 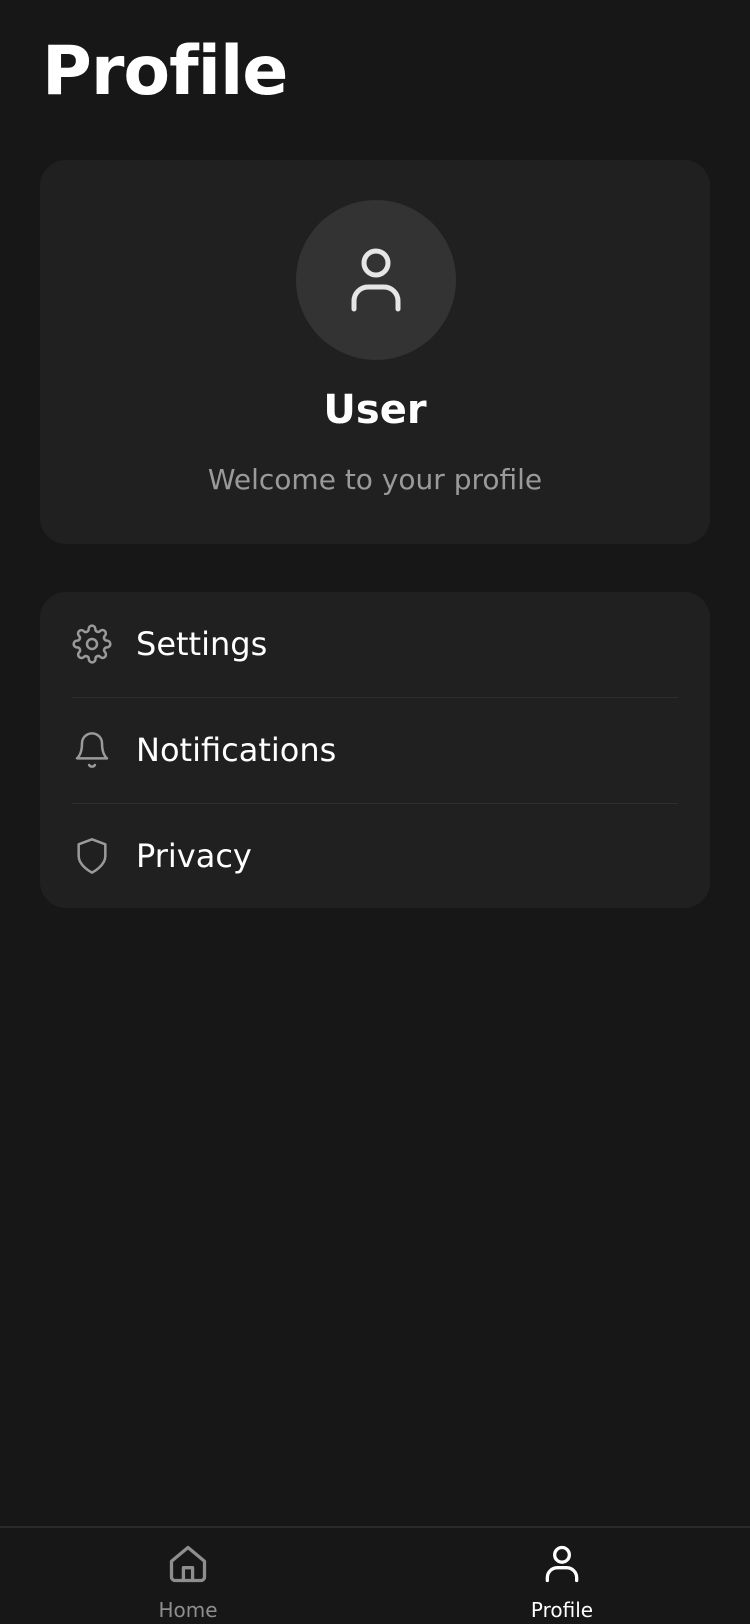 What do you see at coordinates (165, 71) in the screenshot?
I see `page-title: Profile` at bounding box center [165, 71].